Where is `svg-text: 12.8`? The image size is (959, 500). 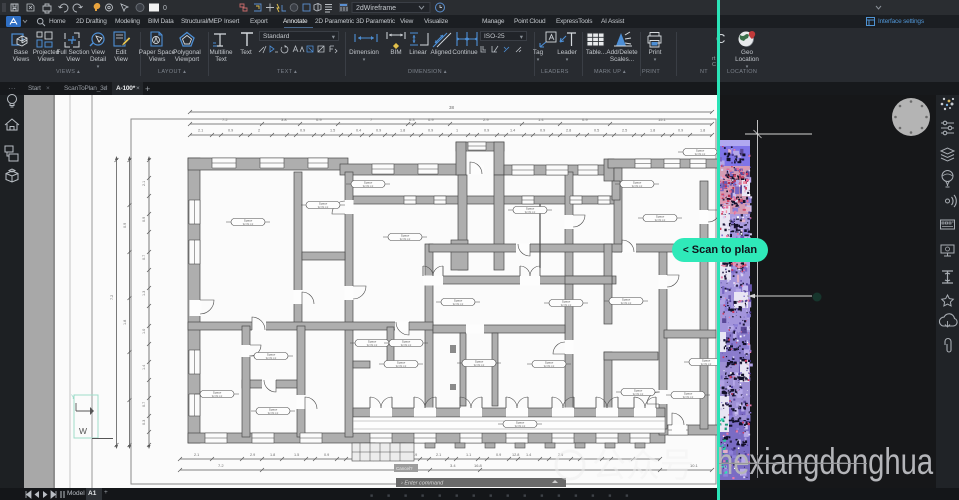
svg-text: 12.8 is located at coordinates (515, 455).